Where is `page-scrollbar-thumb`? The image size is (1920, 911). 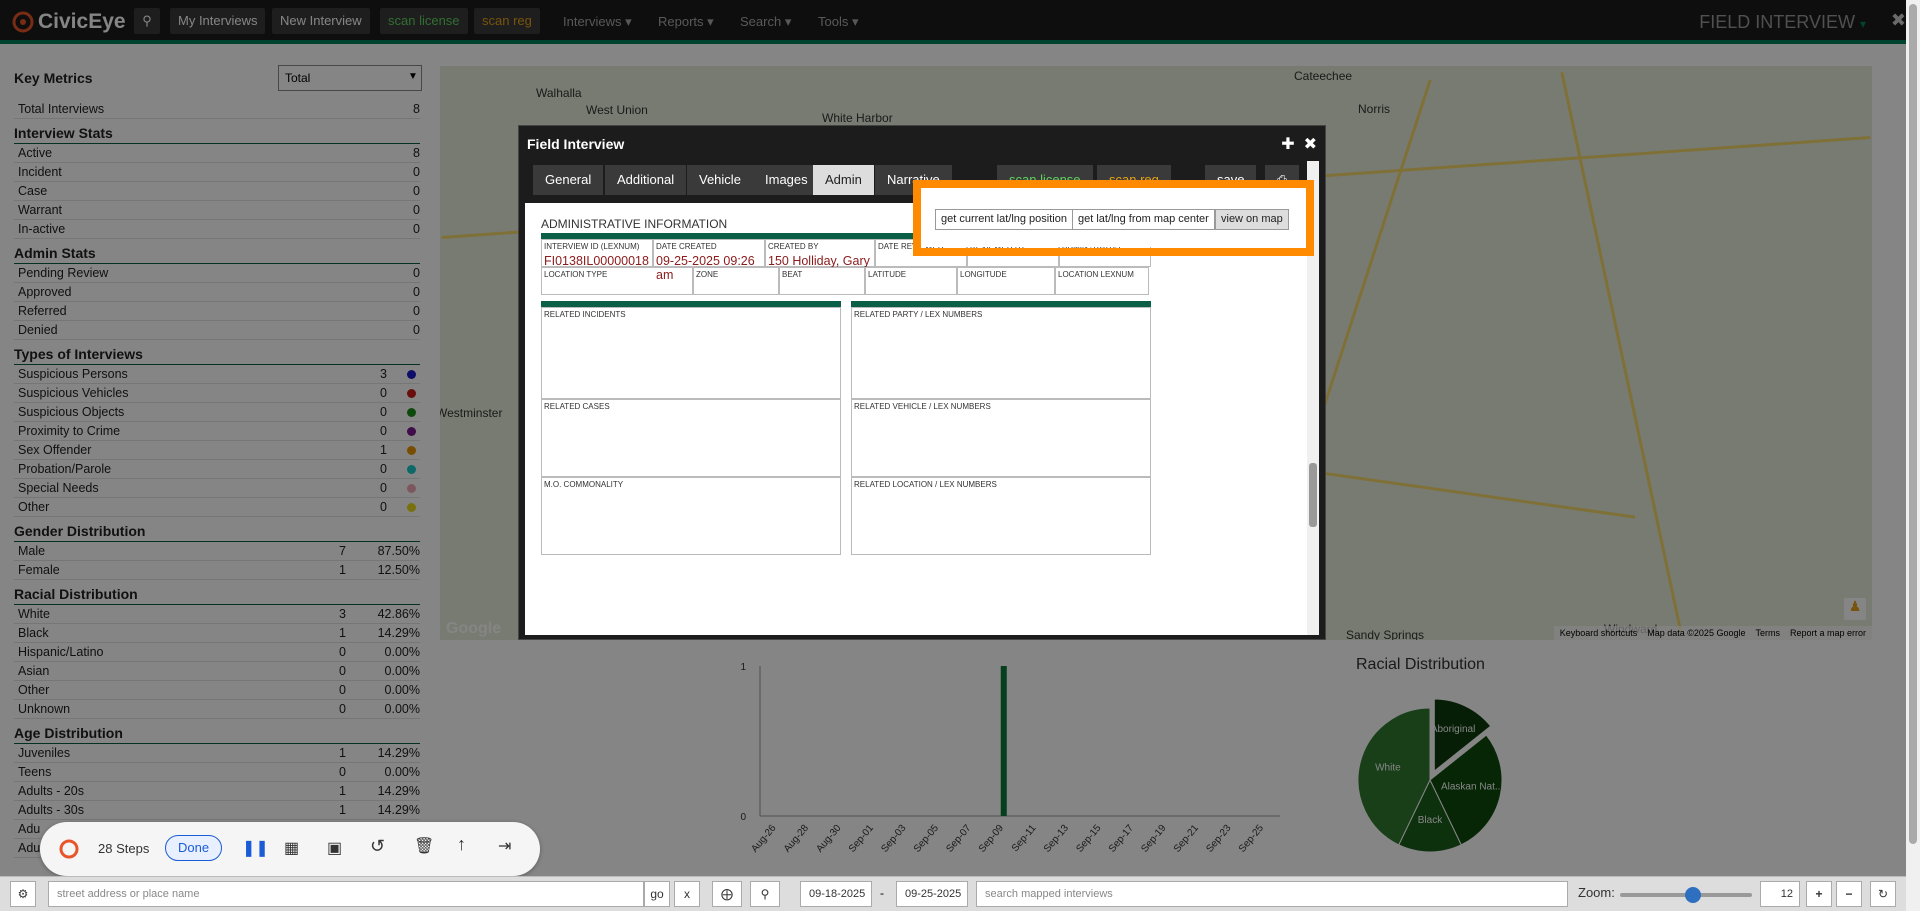 page-scrollbar-thumb is located at coordinates (1913, 424).